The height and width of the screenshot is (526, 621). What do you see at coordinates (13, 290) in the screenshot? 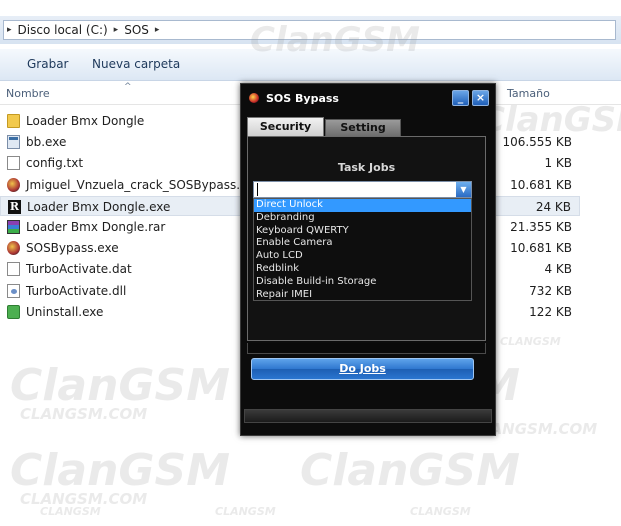
I see `dll-file-icon` at bounding box center [13, 290].